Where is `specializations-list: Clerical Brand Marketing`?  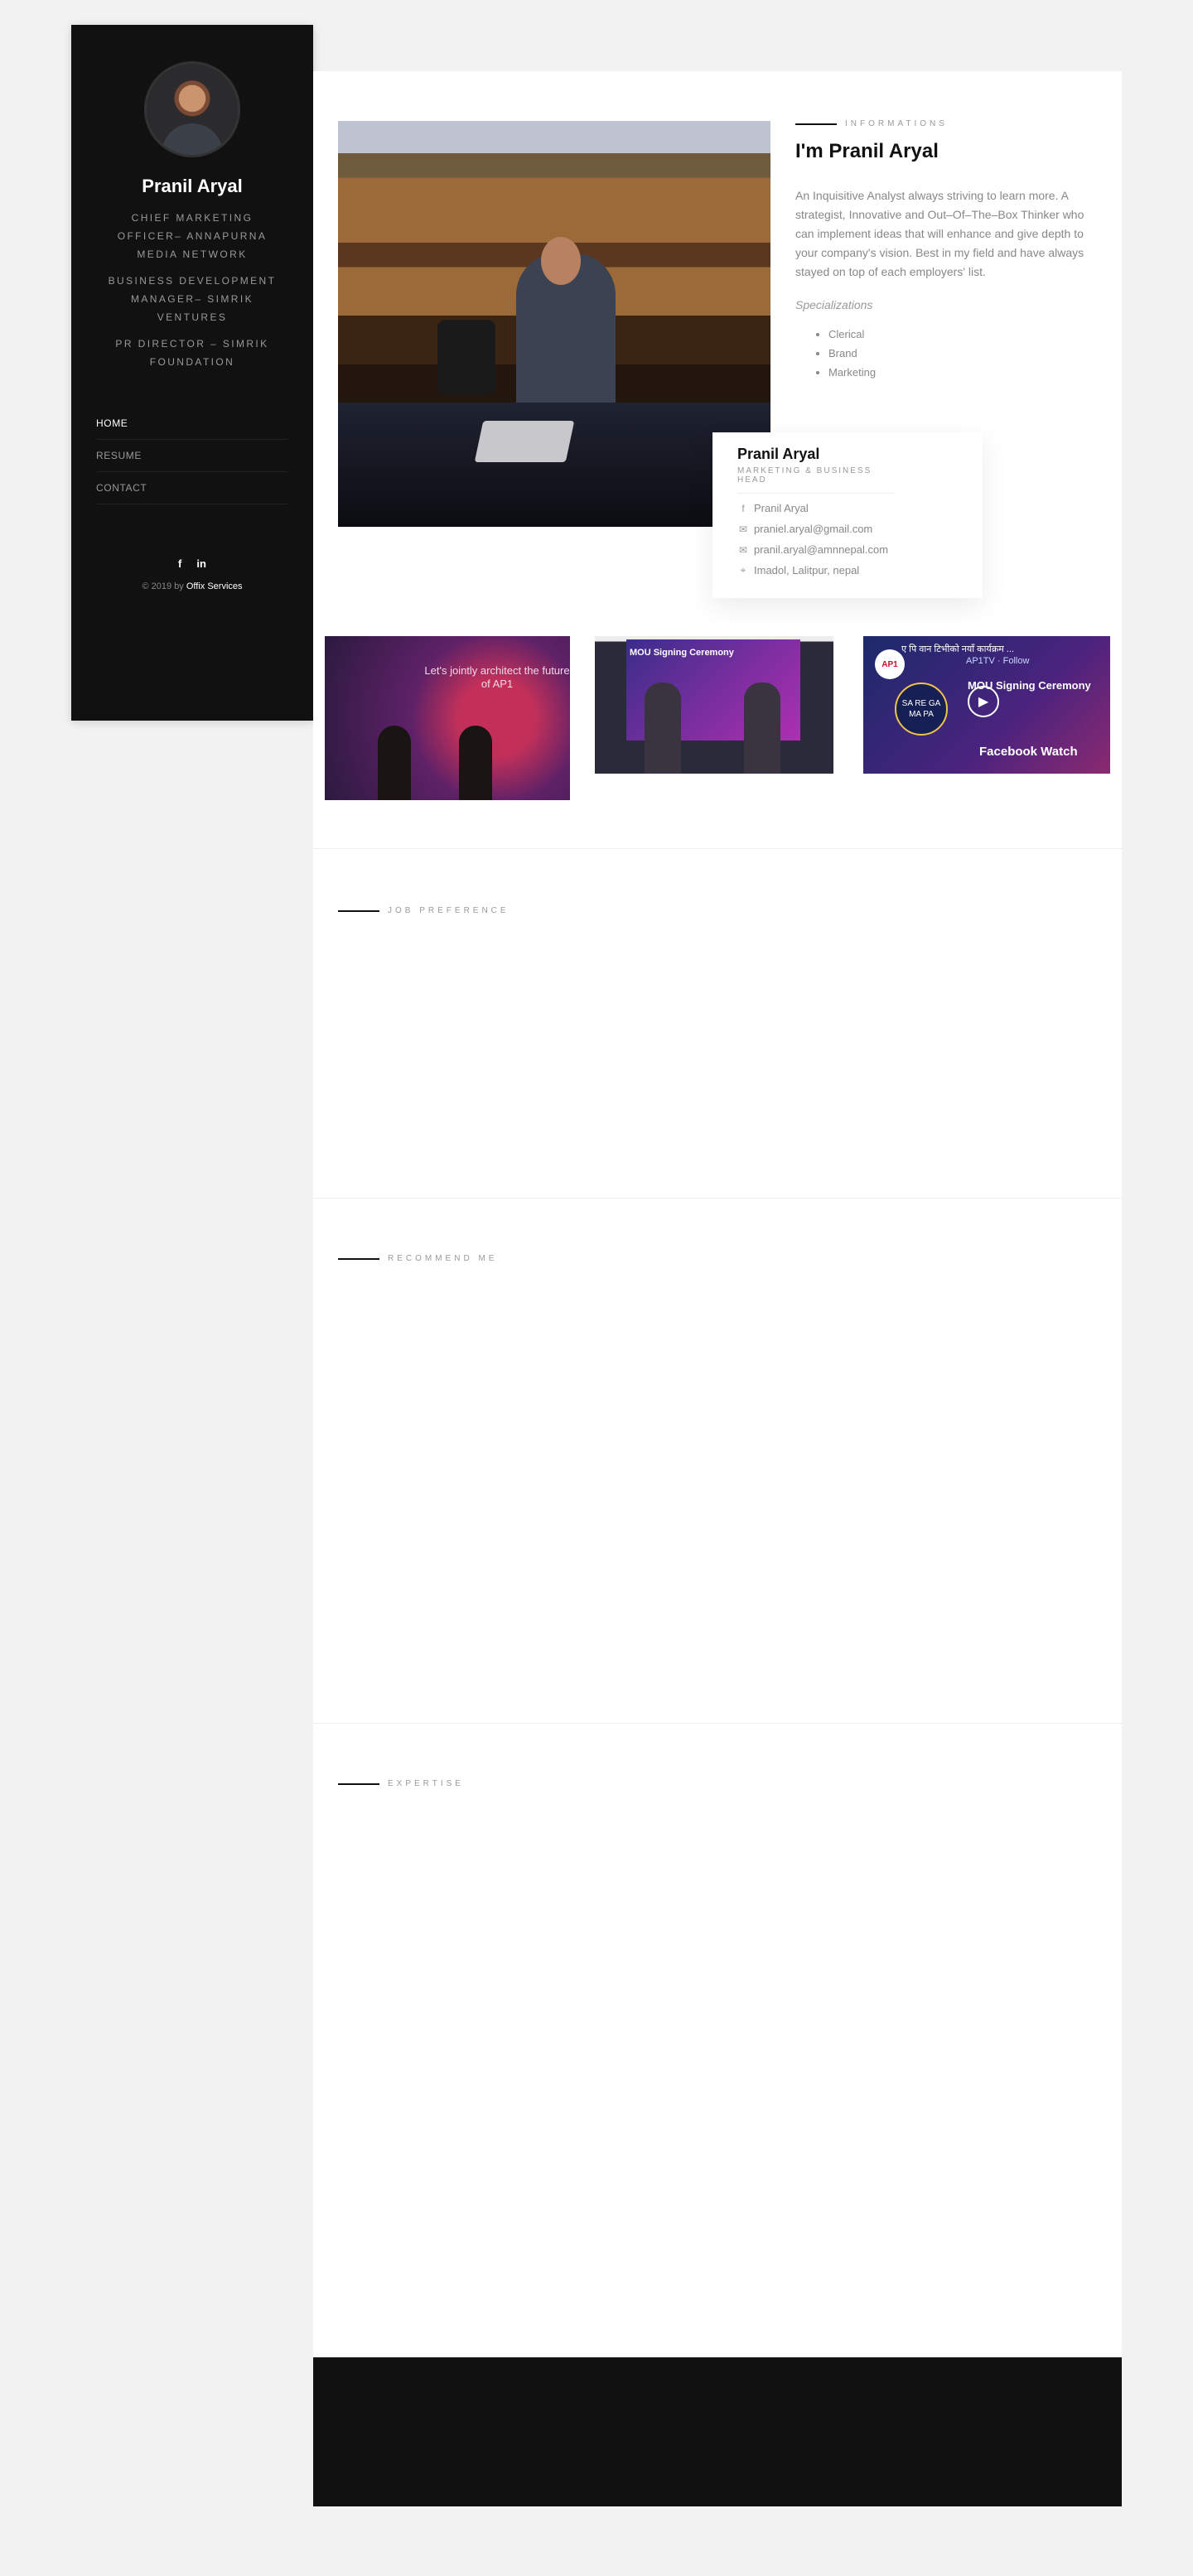 specializations-list: Clerical Brand Marketing is located at coordinates (957, 353).